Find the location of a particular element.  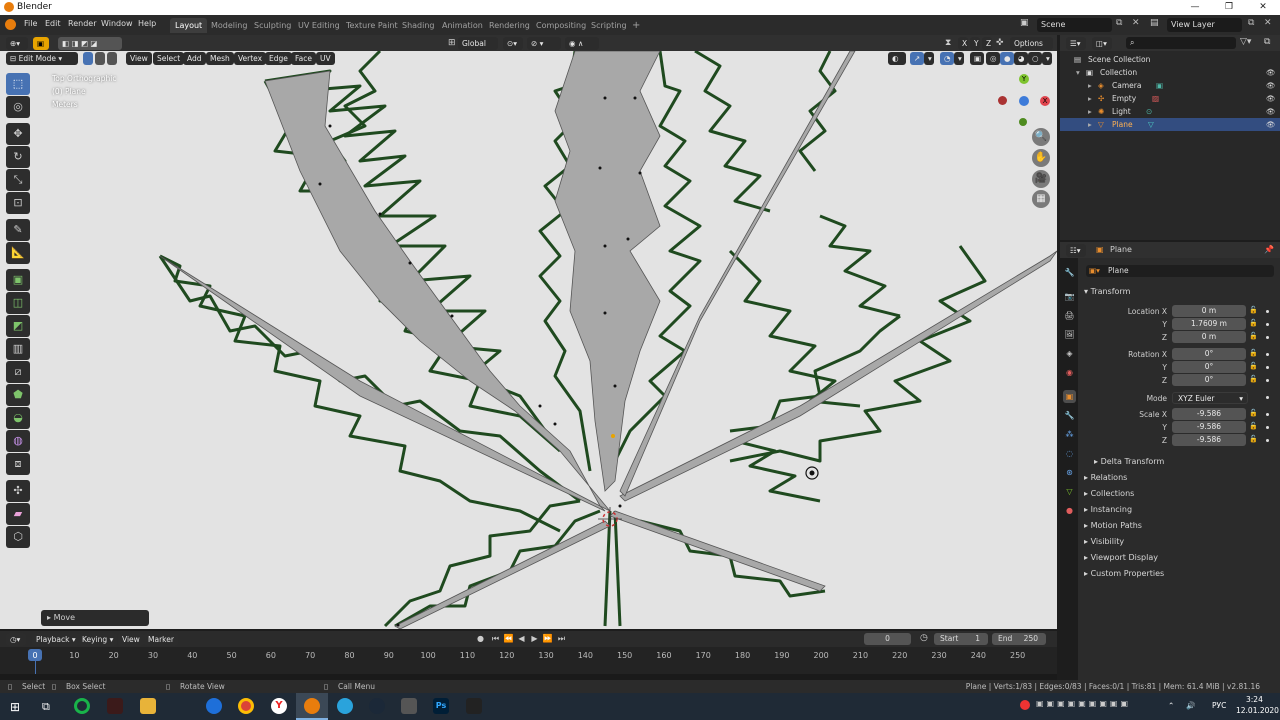

overlays-toggle-icon: ◔ is located at coordinates (947, 58).